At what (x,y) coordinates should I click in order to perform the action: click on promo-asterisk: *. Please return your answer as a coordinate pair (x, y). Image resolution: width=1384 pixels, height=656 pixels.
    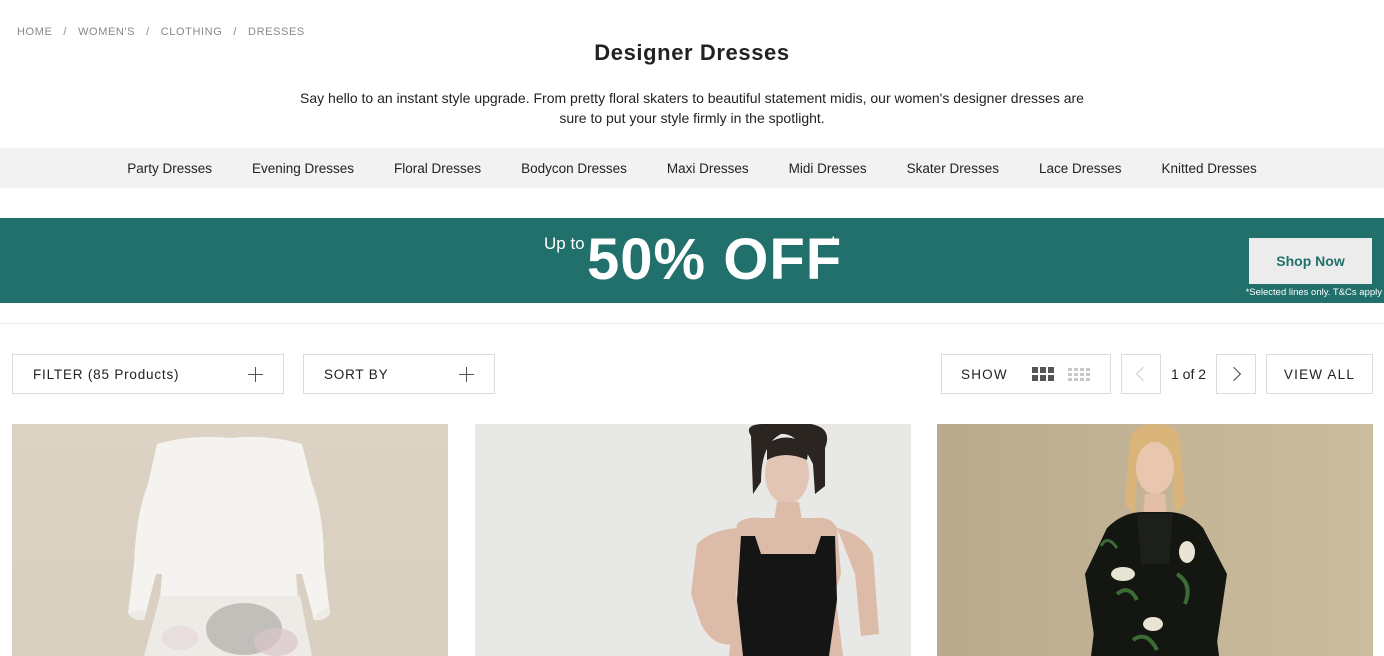
    Looking at the image, I should click on (833, 244).